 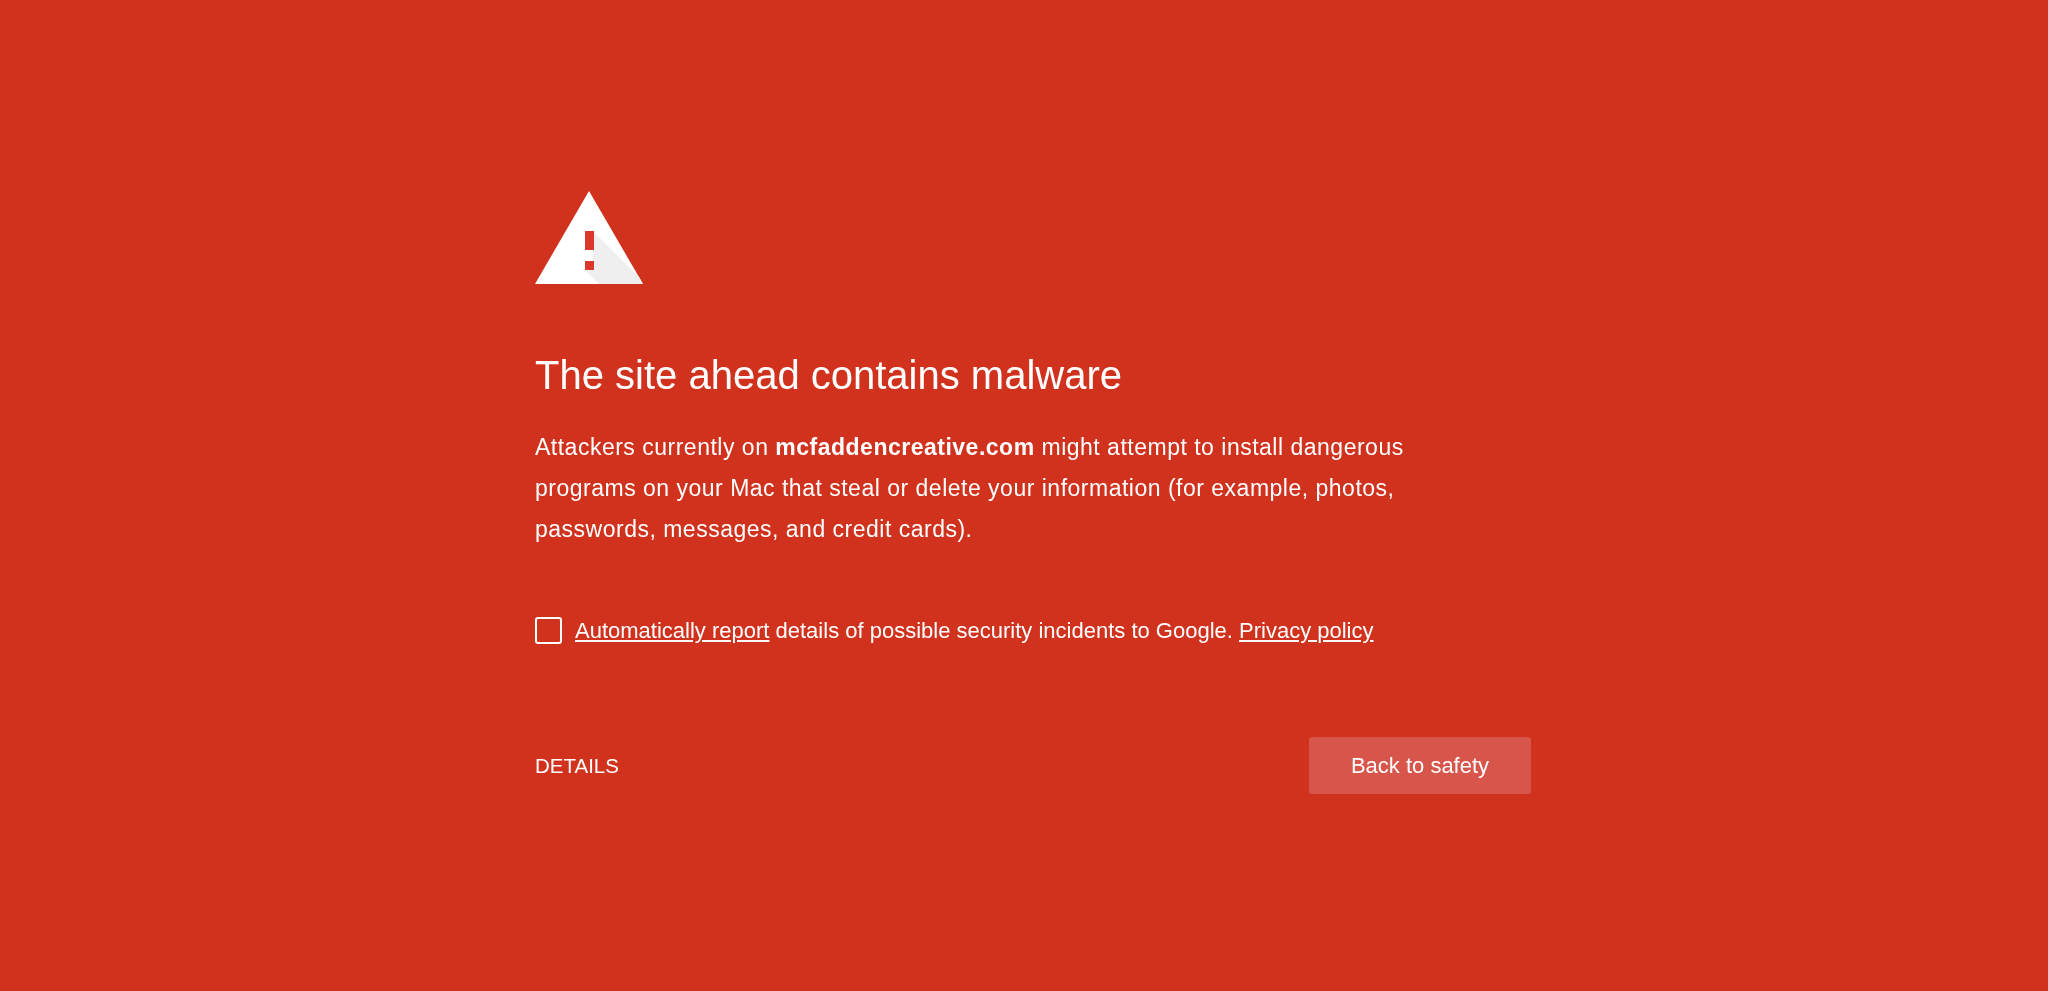 What do you see at coordinates (974, 630) in the screenshot?
I see `report-consent-text: Automatically report details of possible security incidents to Google. Privacy policy` at bounding box center [974, 630].